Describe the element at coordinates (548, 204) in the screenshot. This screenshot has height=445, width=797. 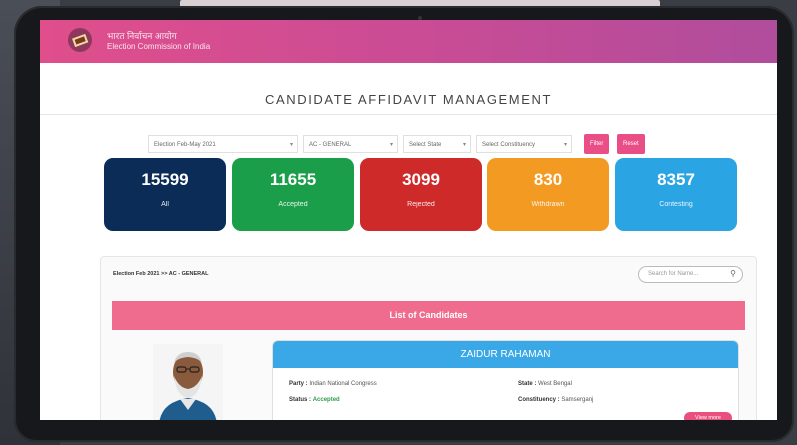
I see `stat-label: Withdrawn` at that location.